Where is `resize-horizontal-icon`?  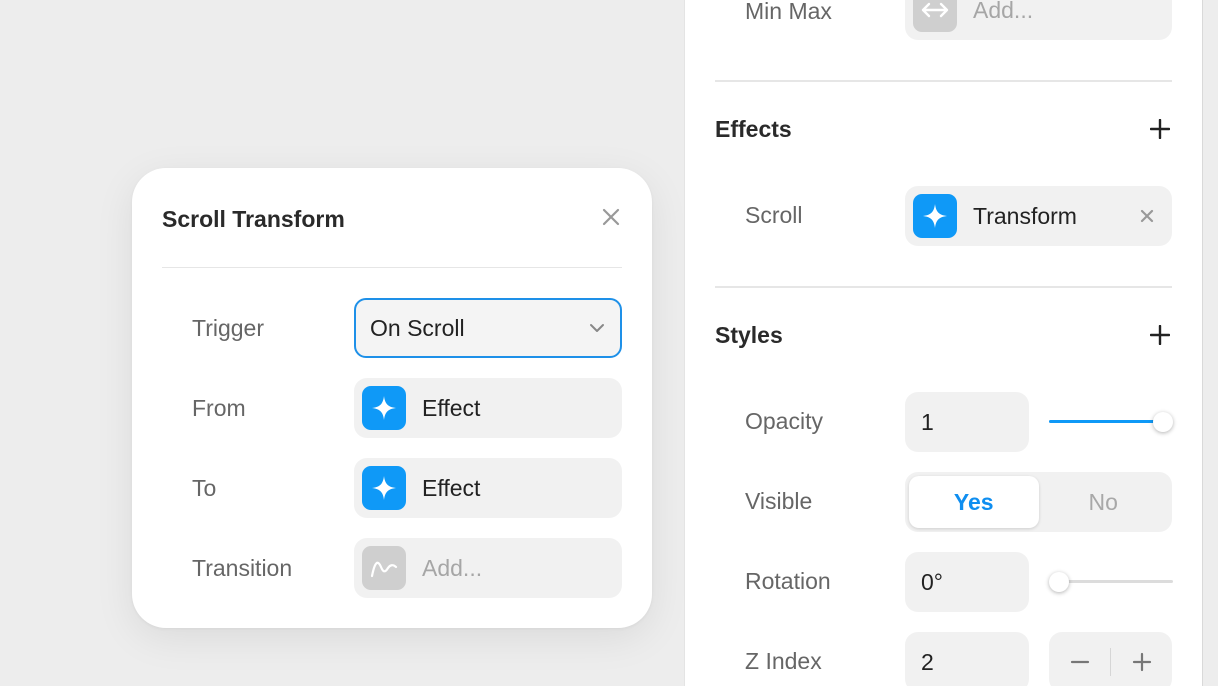 resize-horizontal-icon is located at coordinates (935, 16).